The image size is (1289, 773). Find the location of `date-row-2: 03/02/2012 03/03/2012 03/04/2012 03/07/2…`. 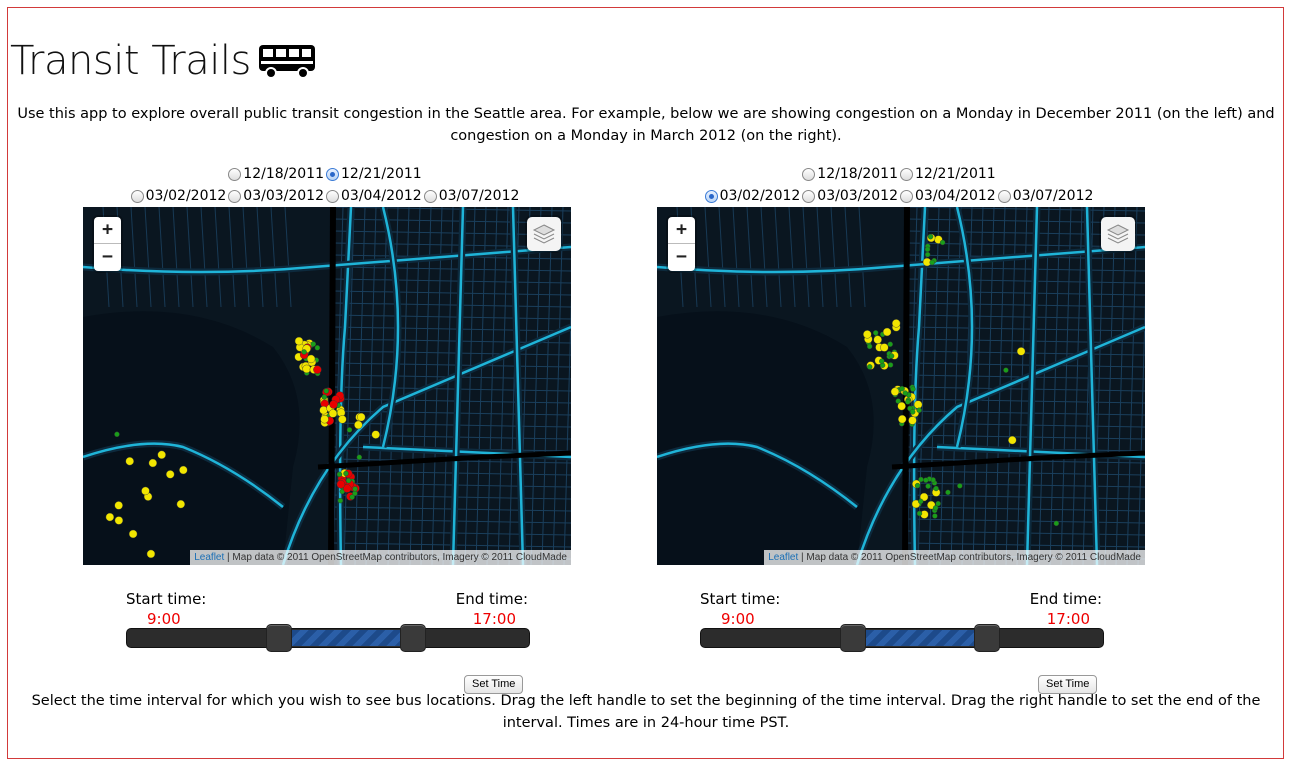

date-row-2: 03/02/2012 03/03/2012 03/04/2012 03/07/2… is located at coordinates (899, 196).